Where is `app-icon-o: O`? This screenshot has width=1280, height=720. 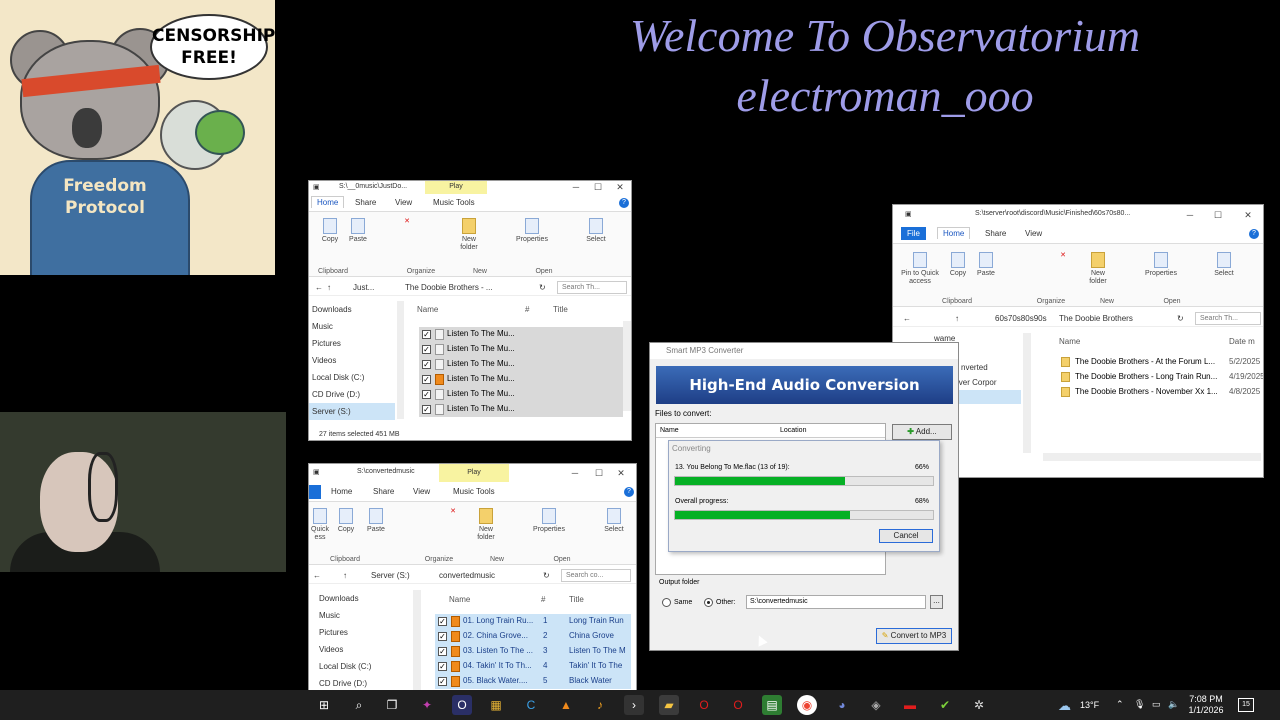 app-icon-o: O is located at coordinates (462, 705).